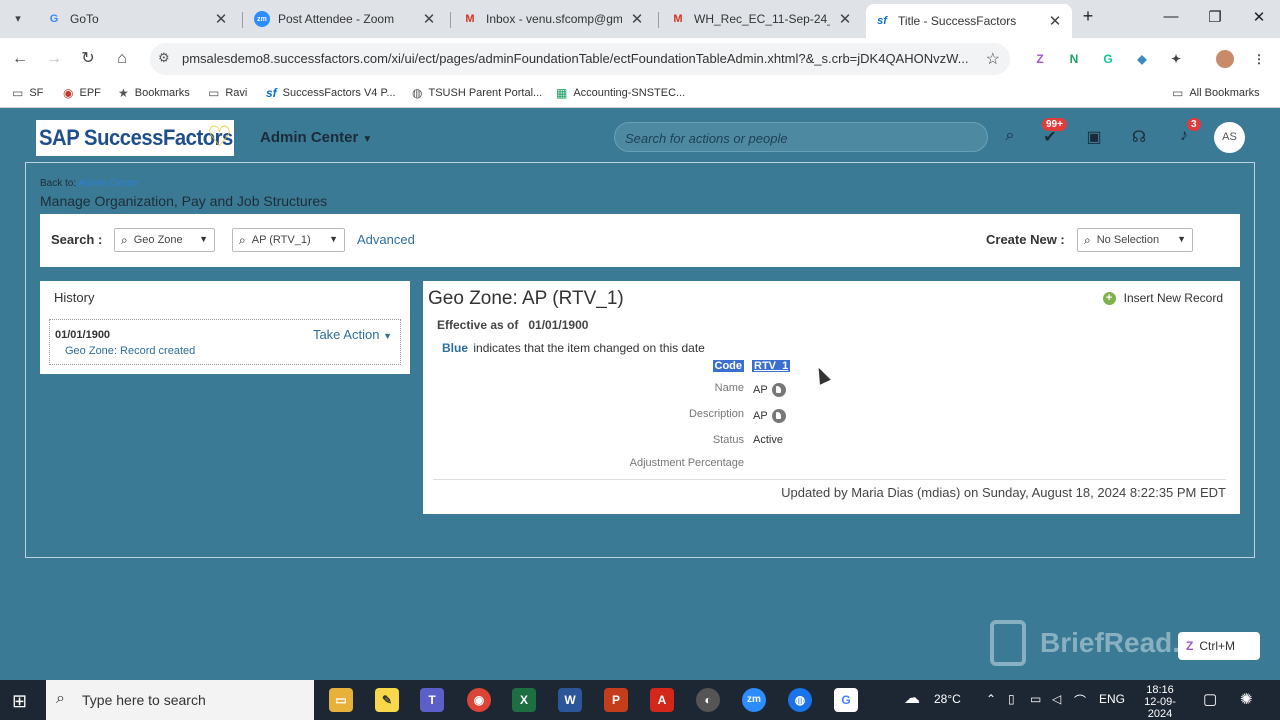 This screenshot has height=720, width=1280. Describe the element at coordinates (1139, 137) in the screenshot. I see `headset-icon: ☊` at that location.